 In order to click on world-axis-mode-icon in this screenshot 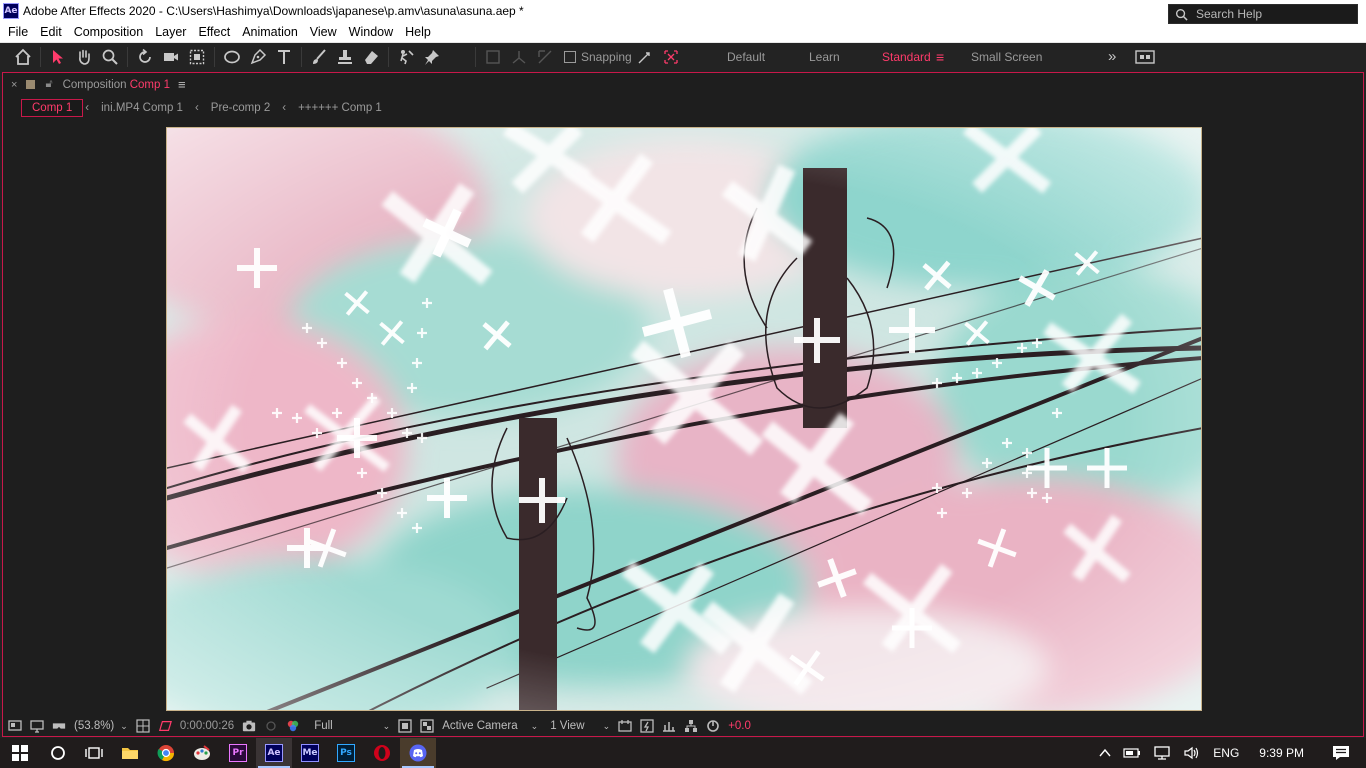, I will do `click(519, 57)`.